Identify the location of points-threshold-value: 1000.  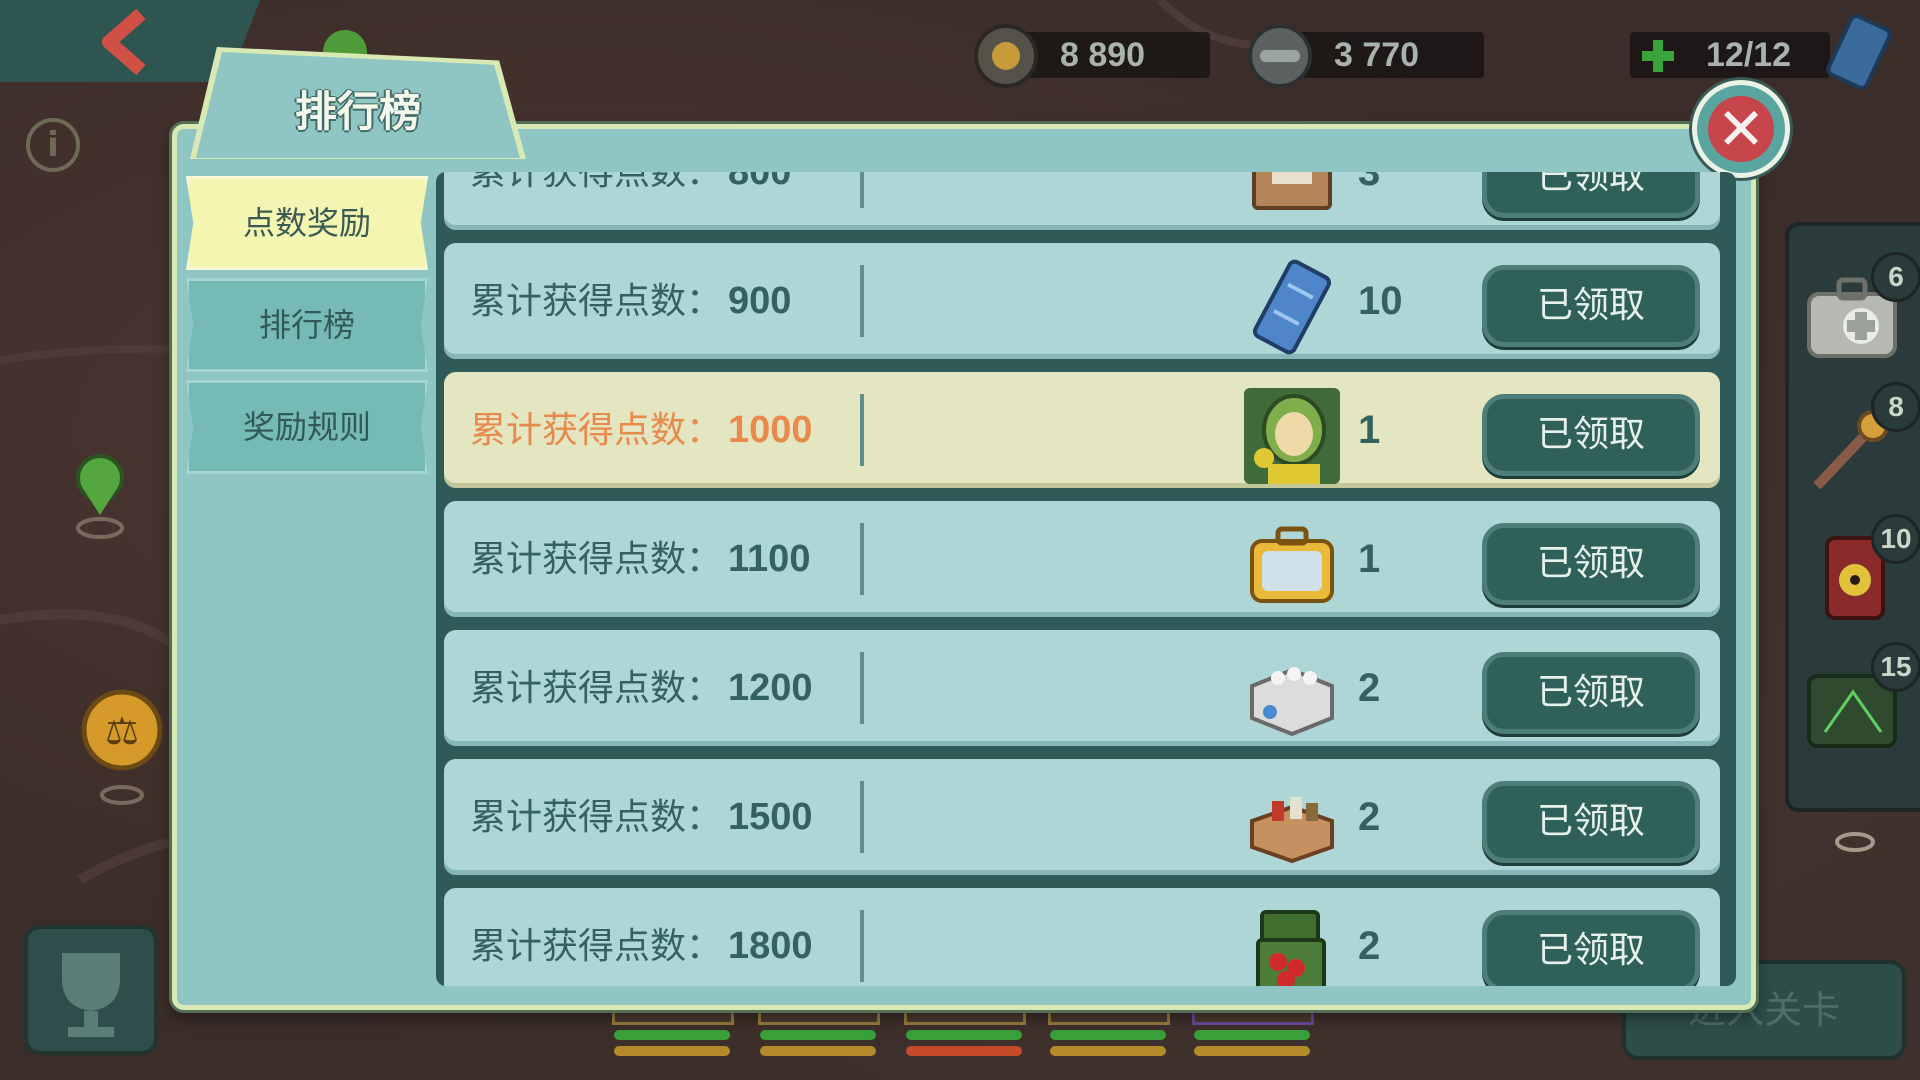
(770, 430).